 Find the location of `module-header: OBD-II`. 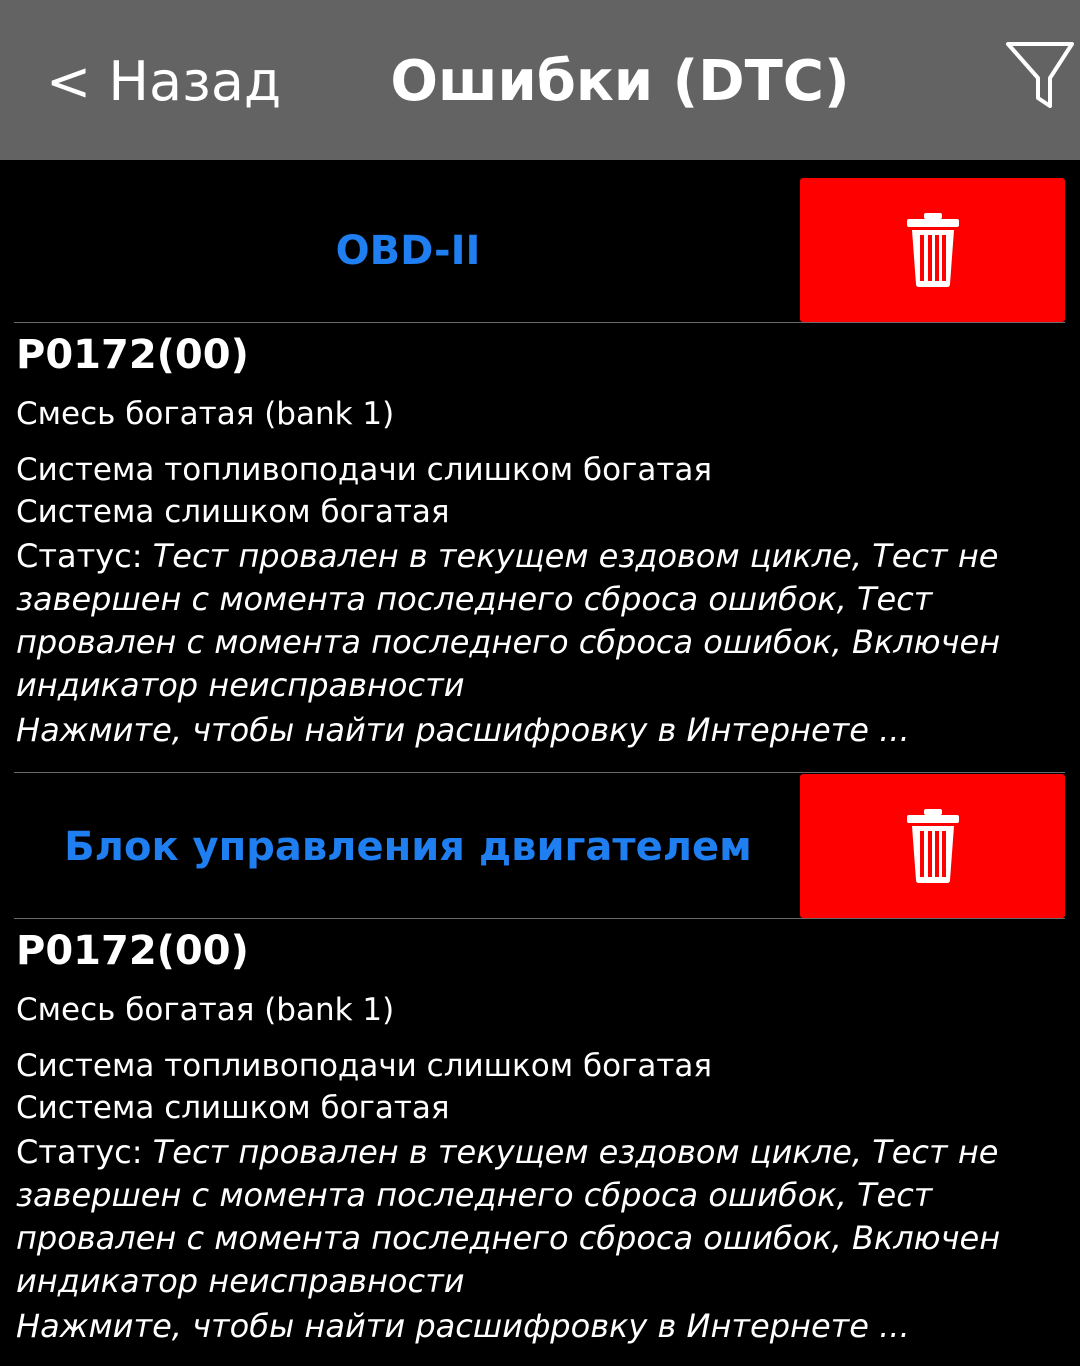

module-header: OBD-II is located at coordinates (540, 250).